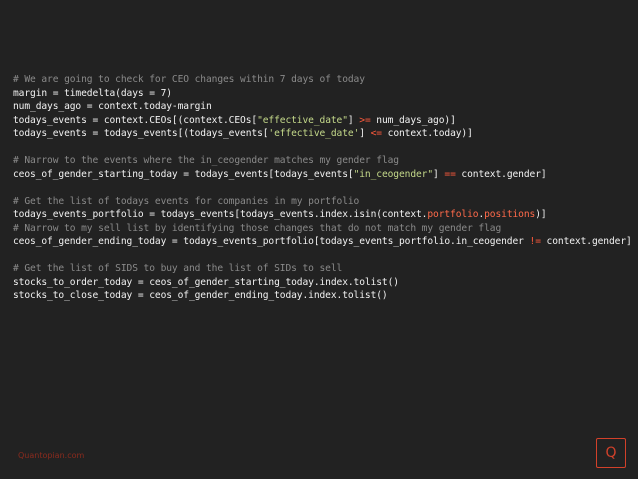 Image resolution: width=638 pixels, height=479 pixels. I want to click on code-keyword: portfolio, so click(453, 214).